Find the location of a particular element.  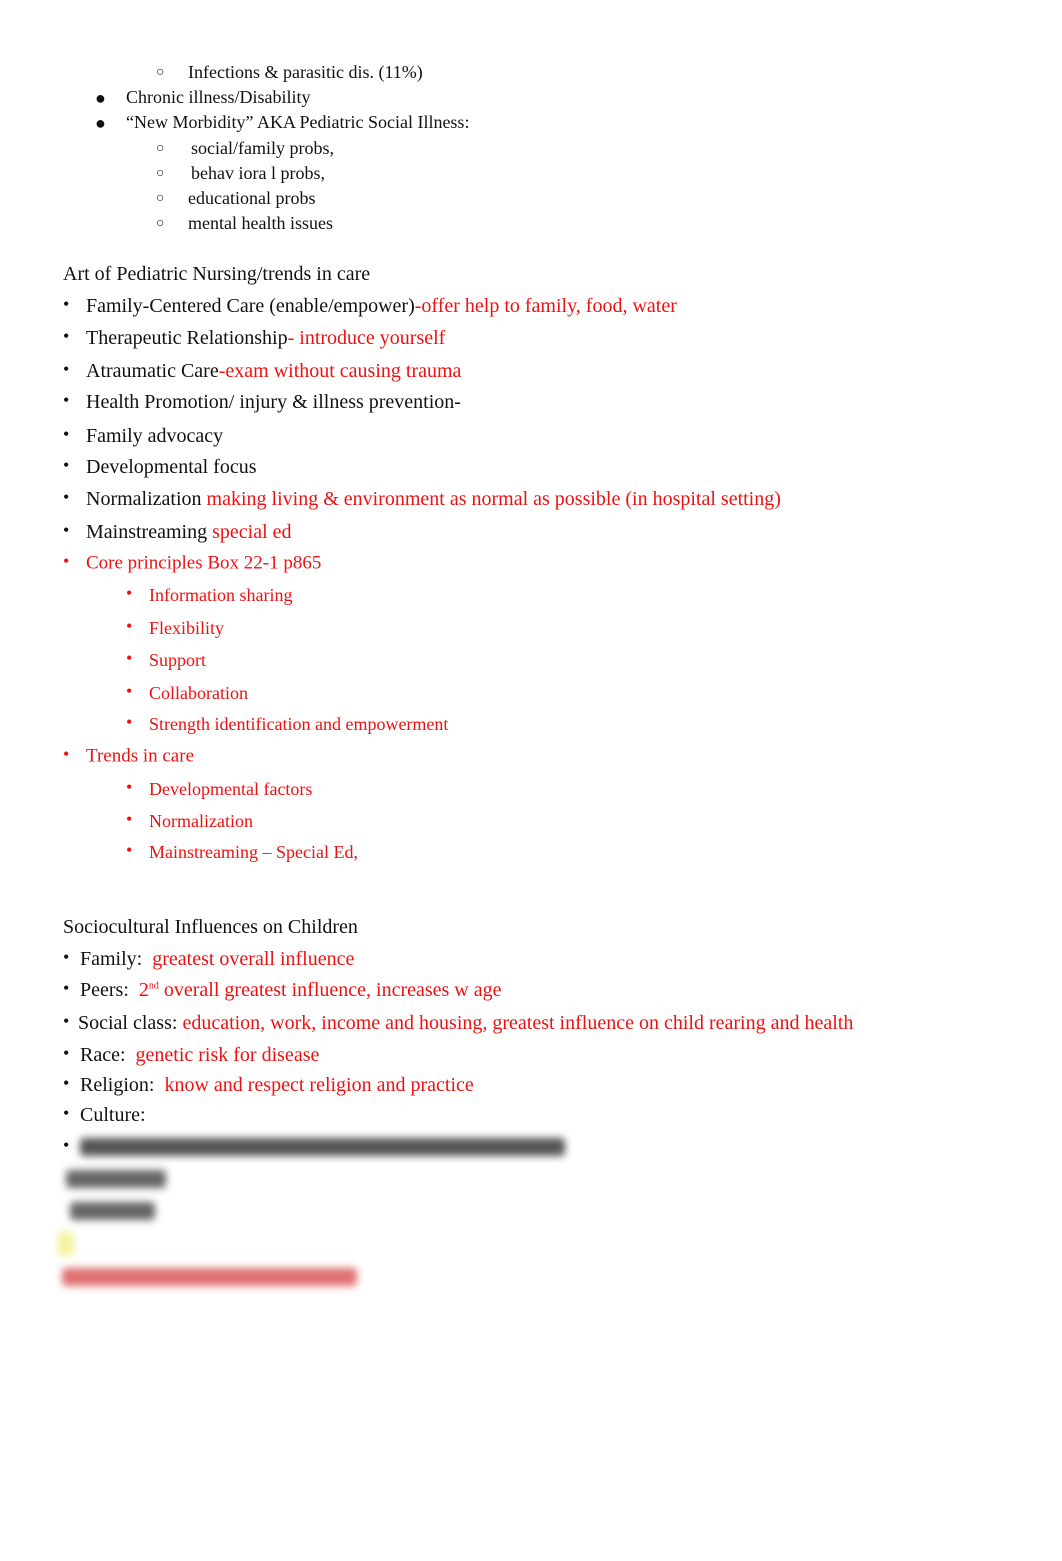

list-item: Mainstreaming special ed is located at coordinates (189, 532).